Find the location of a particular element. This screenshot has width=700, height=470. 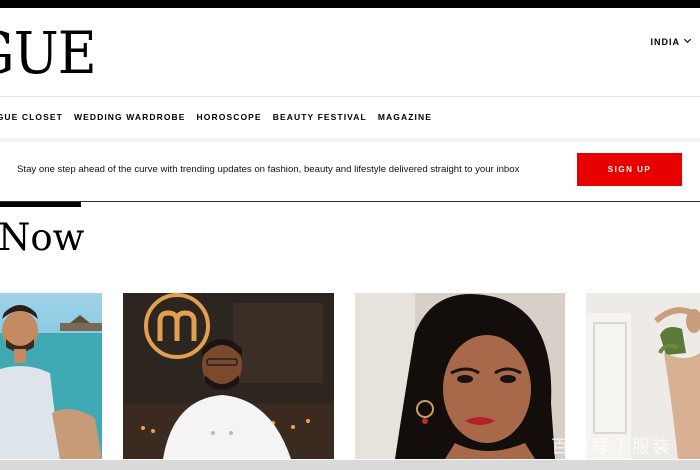

region-selector: INDIA is located at coordinates (672, 41).